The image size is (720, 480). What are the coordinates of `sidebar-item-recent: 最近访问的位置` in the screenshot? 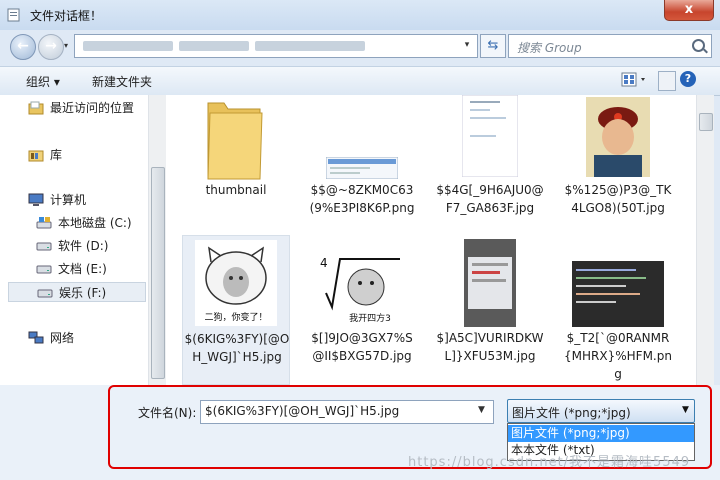 It's located at (74, 108).